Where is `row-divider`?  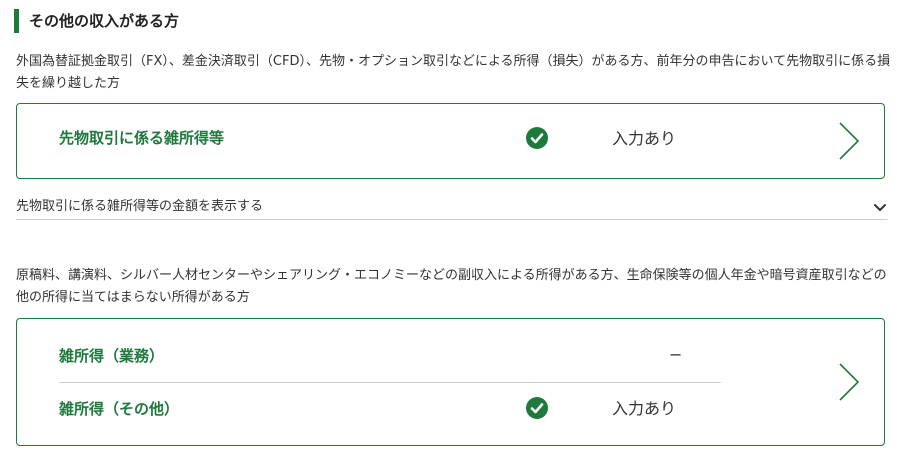
row-divider is located at coordinates (390, 382).